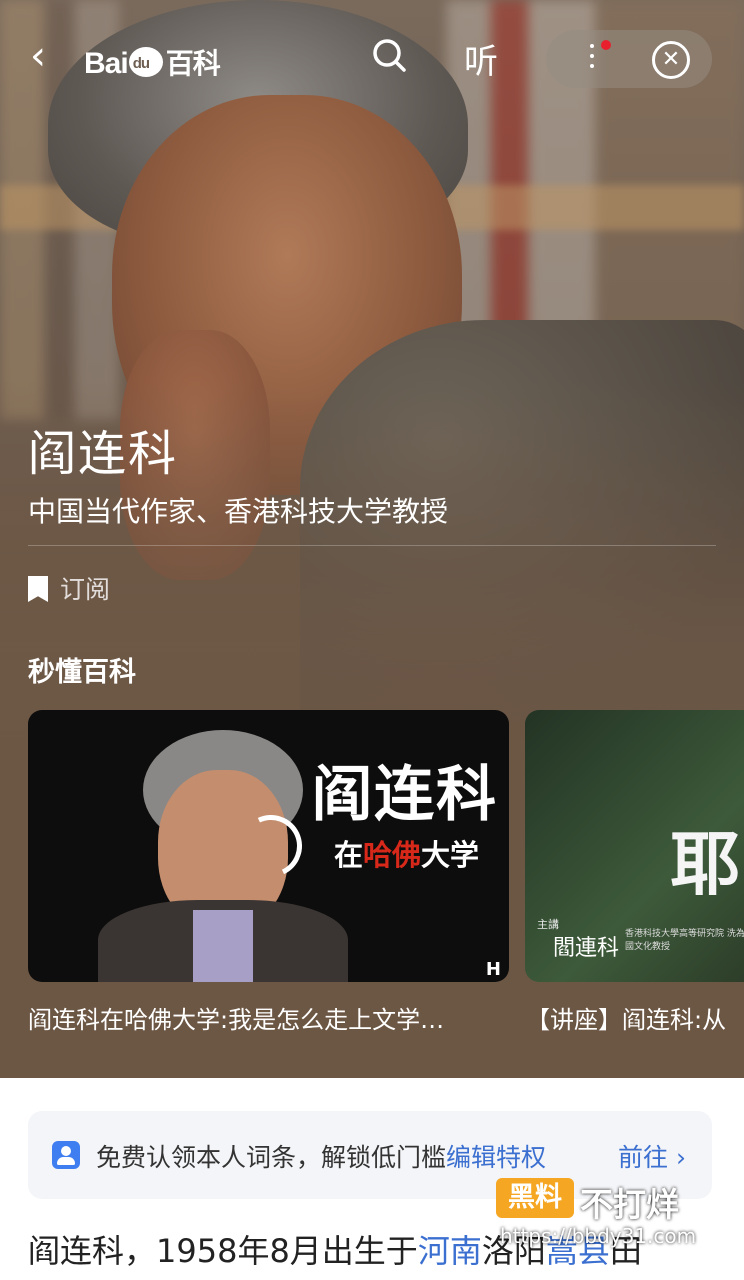 The height and width of the screenshot is (1280, 744). What do you see at coordinates (321, 1157) in the screenshot?
I see `claim-text: 免费认领本人词条，解锁低门槛编辑特权` at bounding box center [321, 1157].